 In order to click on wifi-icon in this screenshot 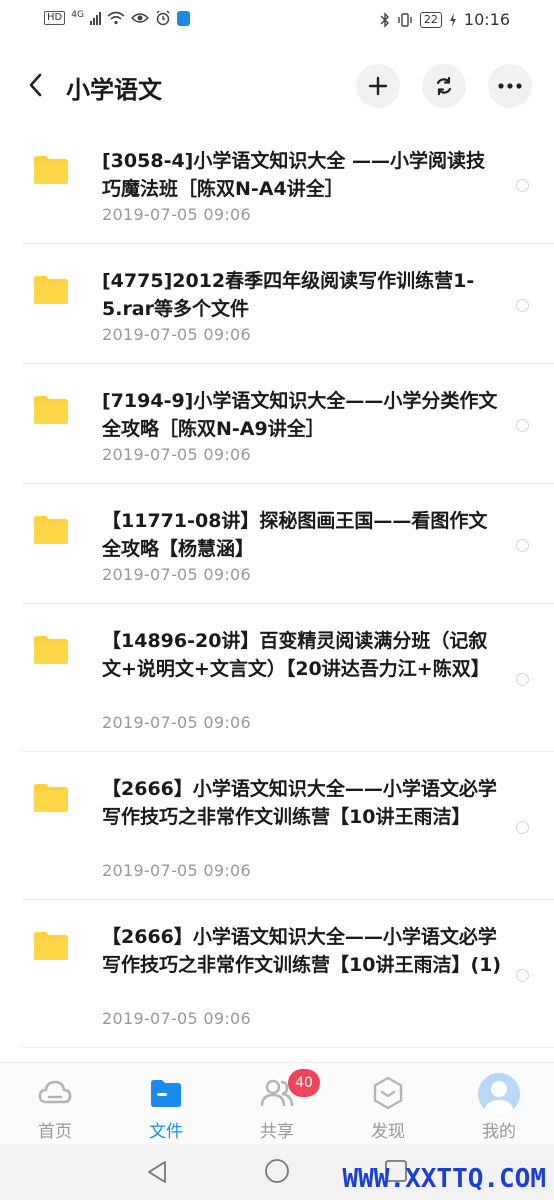, I will do `click(116, 18)`.